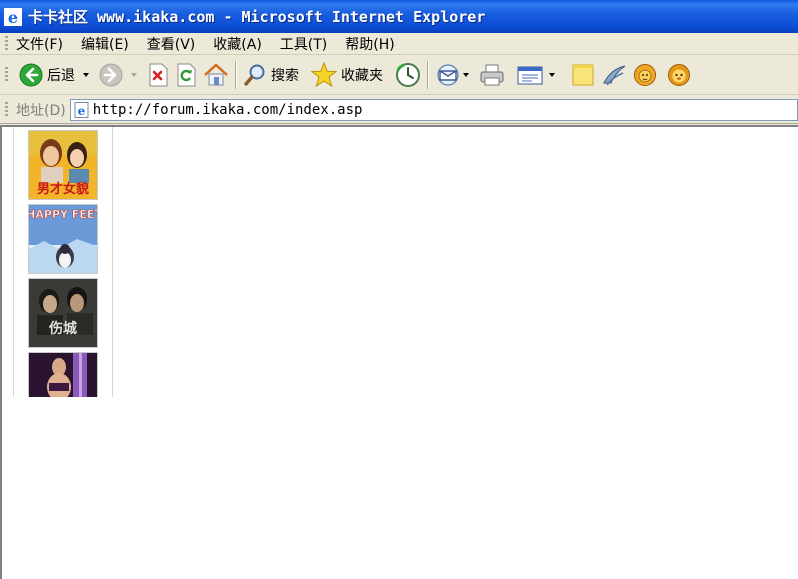 Image resolution: width=798 pixels, height=579 pixels. What do you see at coordinates (63, 189) in the screenshot?
I see `poster-1-caption: 男才女貌` at bounding box center [63, 189].